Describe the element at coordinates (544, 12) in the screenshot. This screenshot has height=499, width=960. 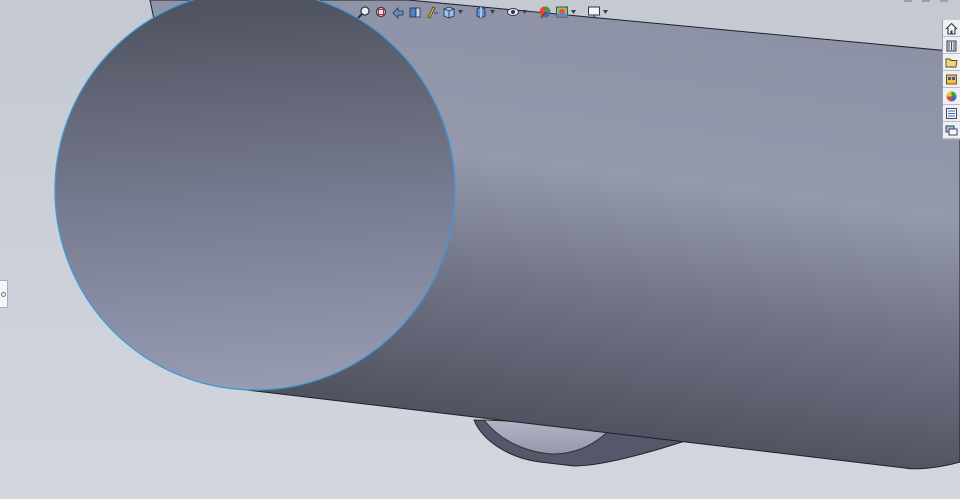
I see `edit-appearance-icon` at that location.